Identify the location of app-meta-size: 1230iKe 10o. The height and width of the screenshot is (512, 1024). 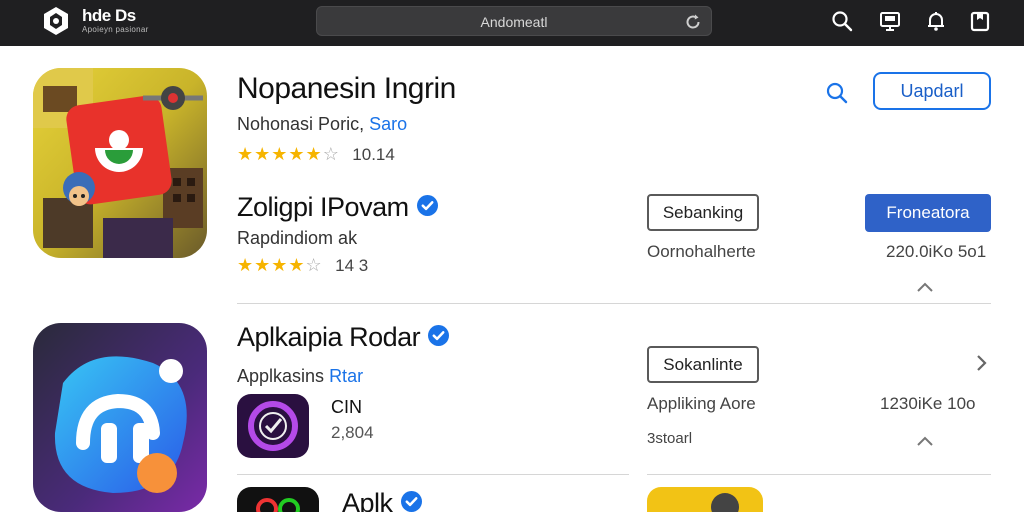
(928, 403).